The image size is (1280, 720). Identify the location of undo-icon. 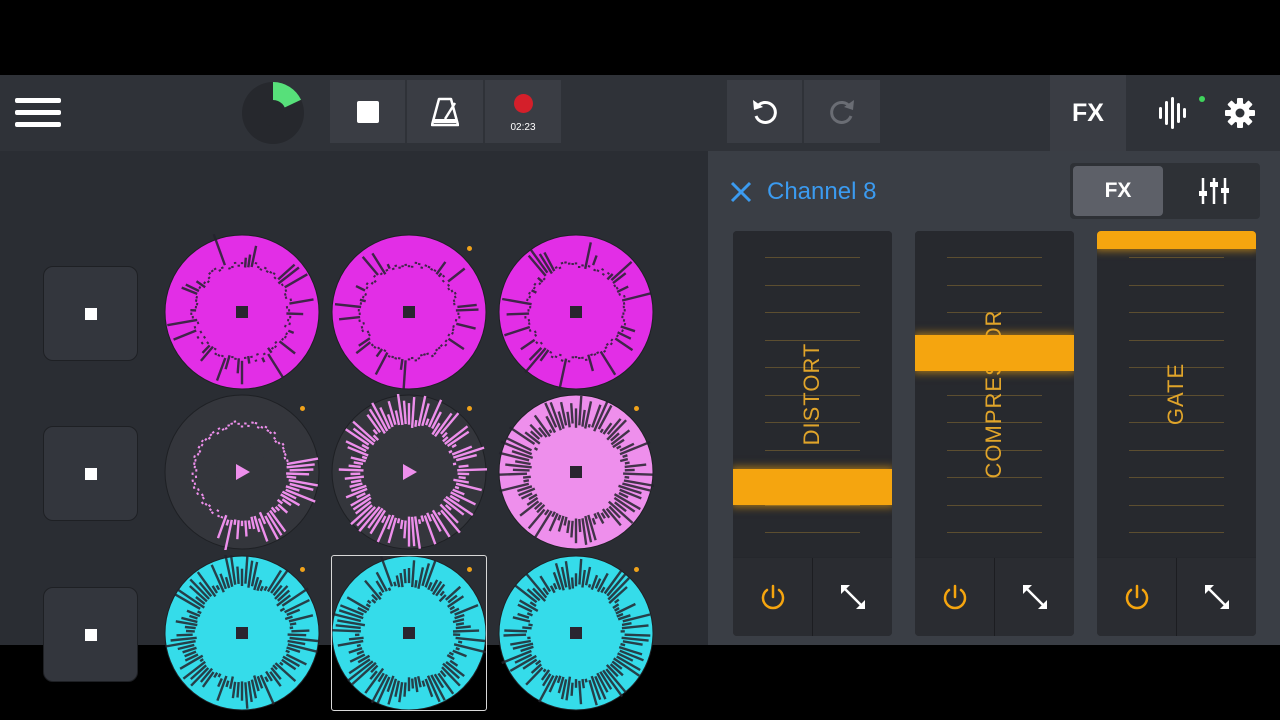
(764, 111).